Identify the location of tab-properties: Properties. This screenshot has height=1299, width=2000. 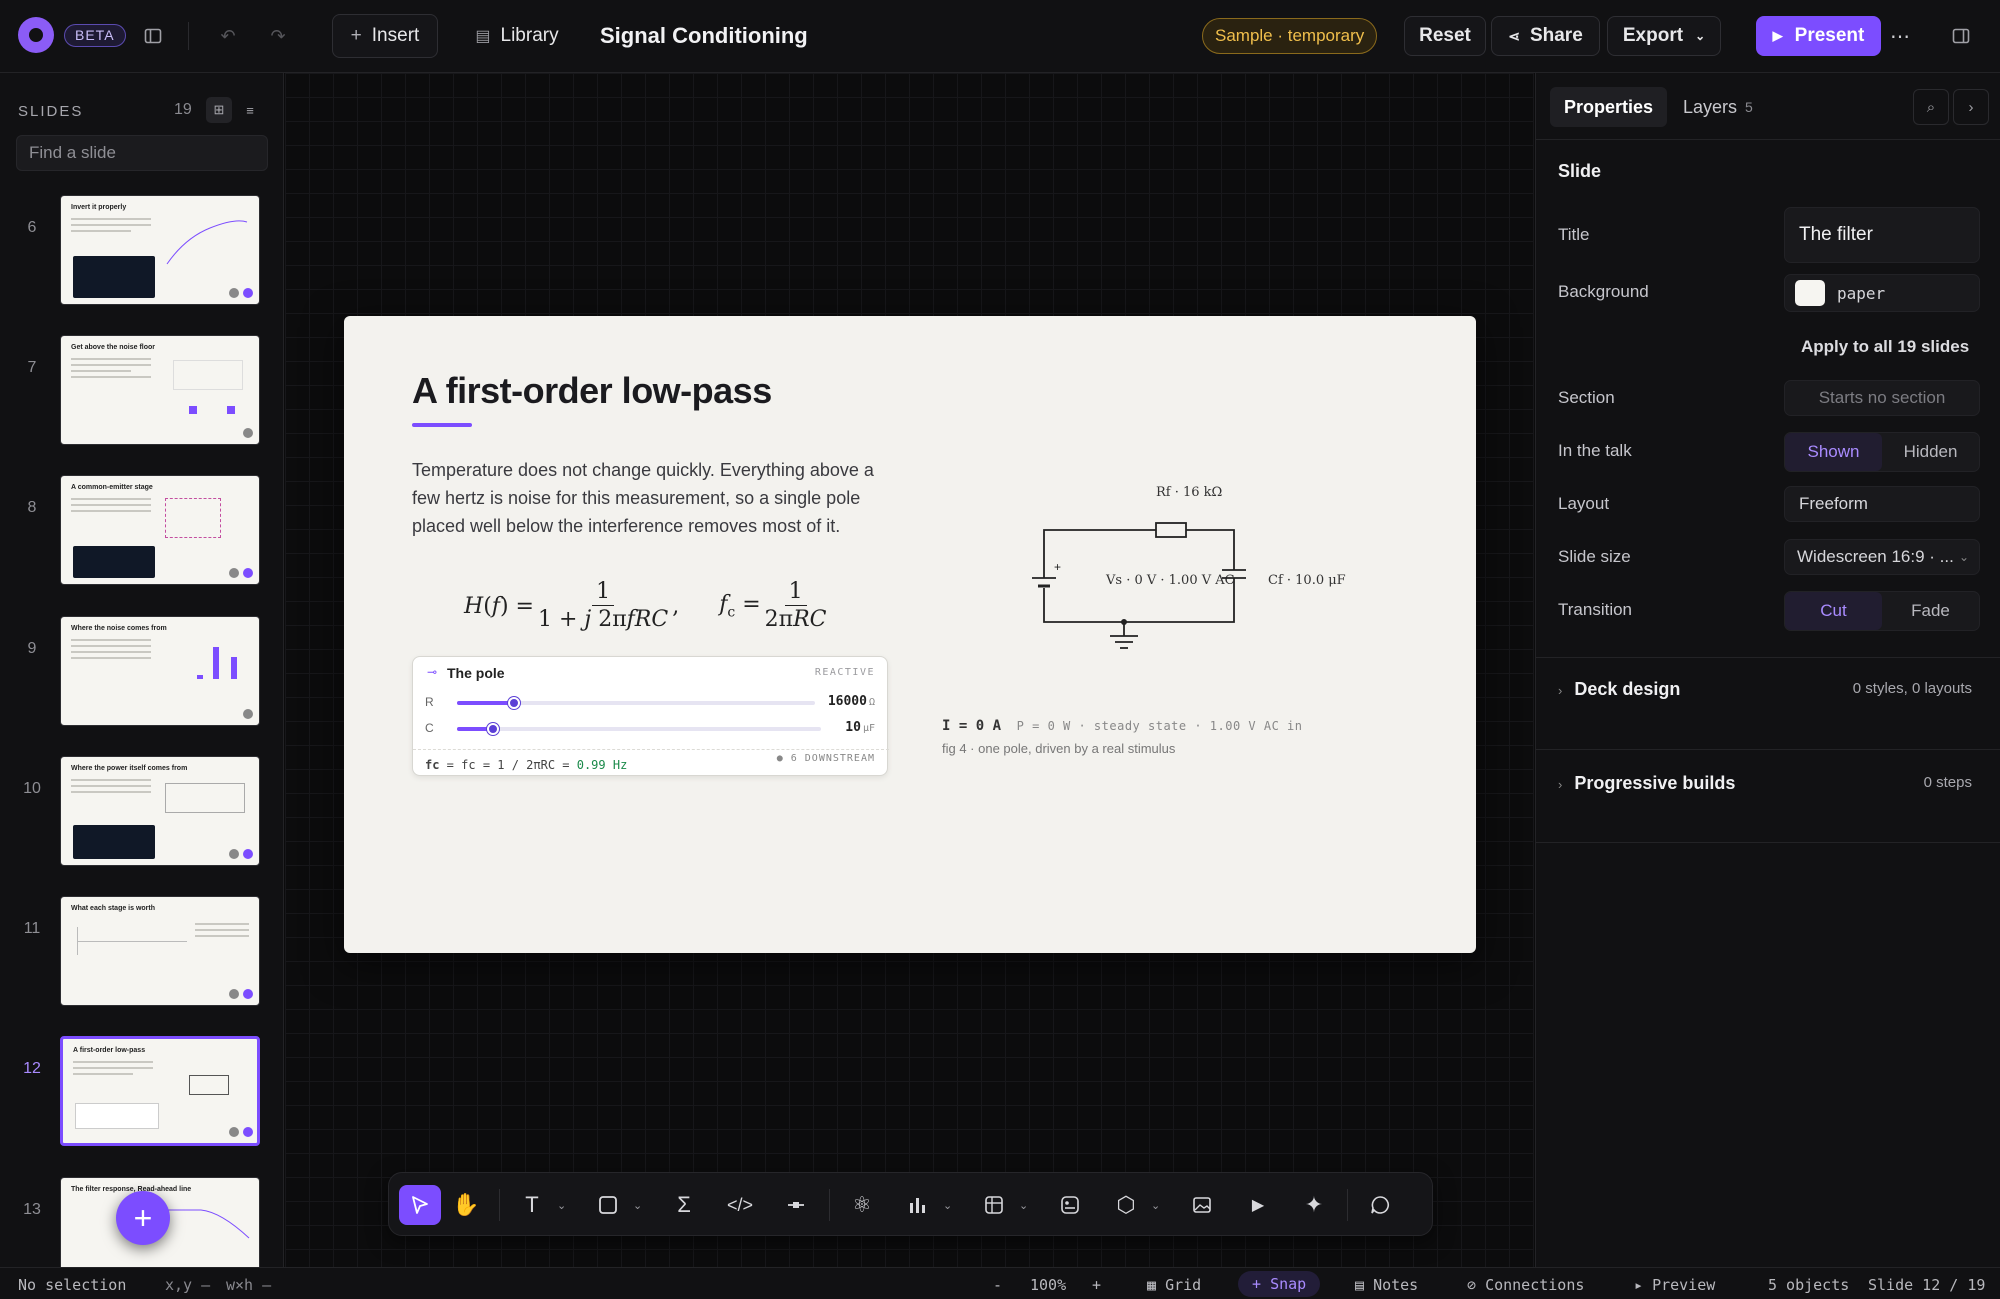
(1609, 107).